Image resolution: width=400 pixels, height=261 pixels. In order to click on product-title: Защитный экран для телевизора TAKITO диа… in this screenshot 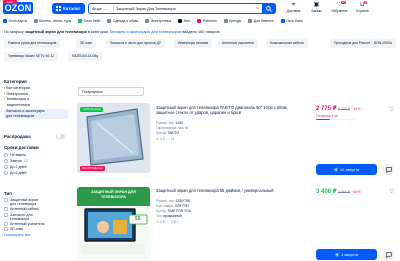, I will do `click(231, 110)`.